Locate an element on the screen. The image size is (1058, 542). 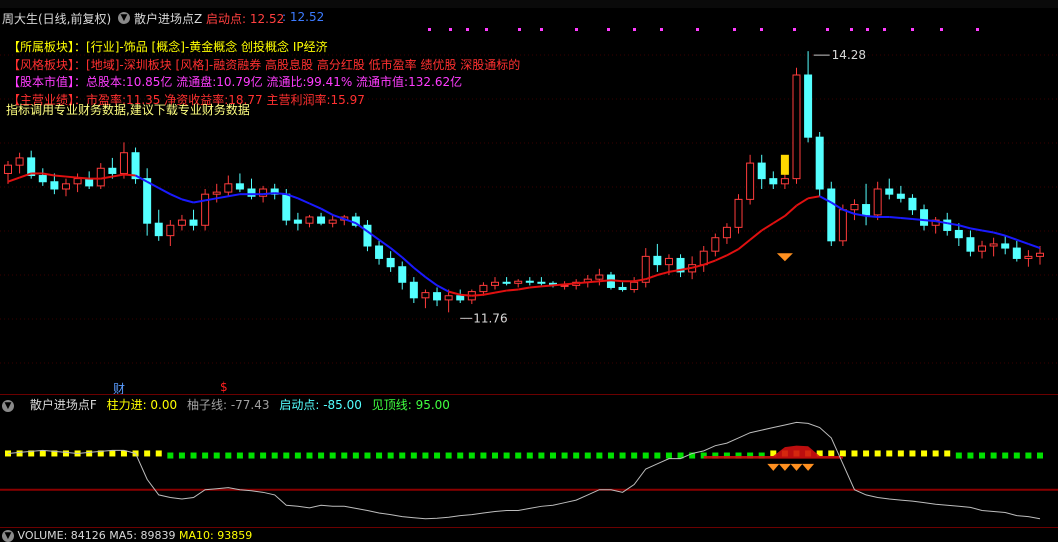
sub-indicator-name: 散户进场点F is located at coordinates (63, 405).